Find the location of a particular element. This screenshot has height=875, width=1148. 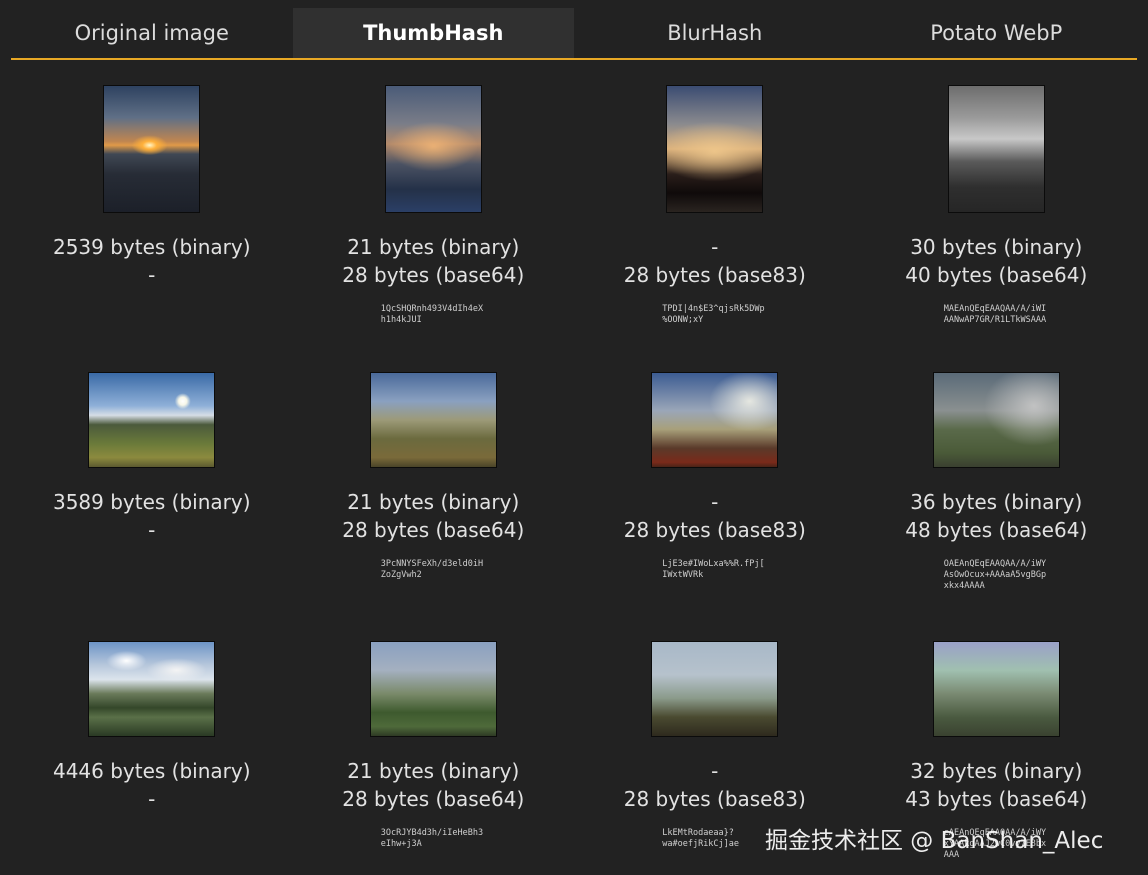

tab-blurhash: BlurHash is located at coordinates (715, 33).